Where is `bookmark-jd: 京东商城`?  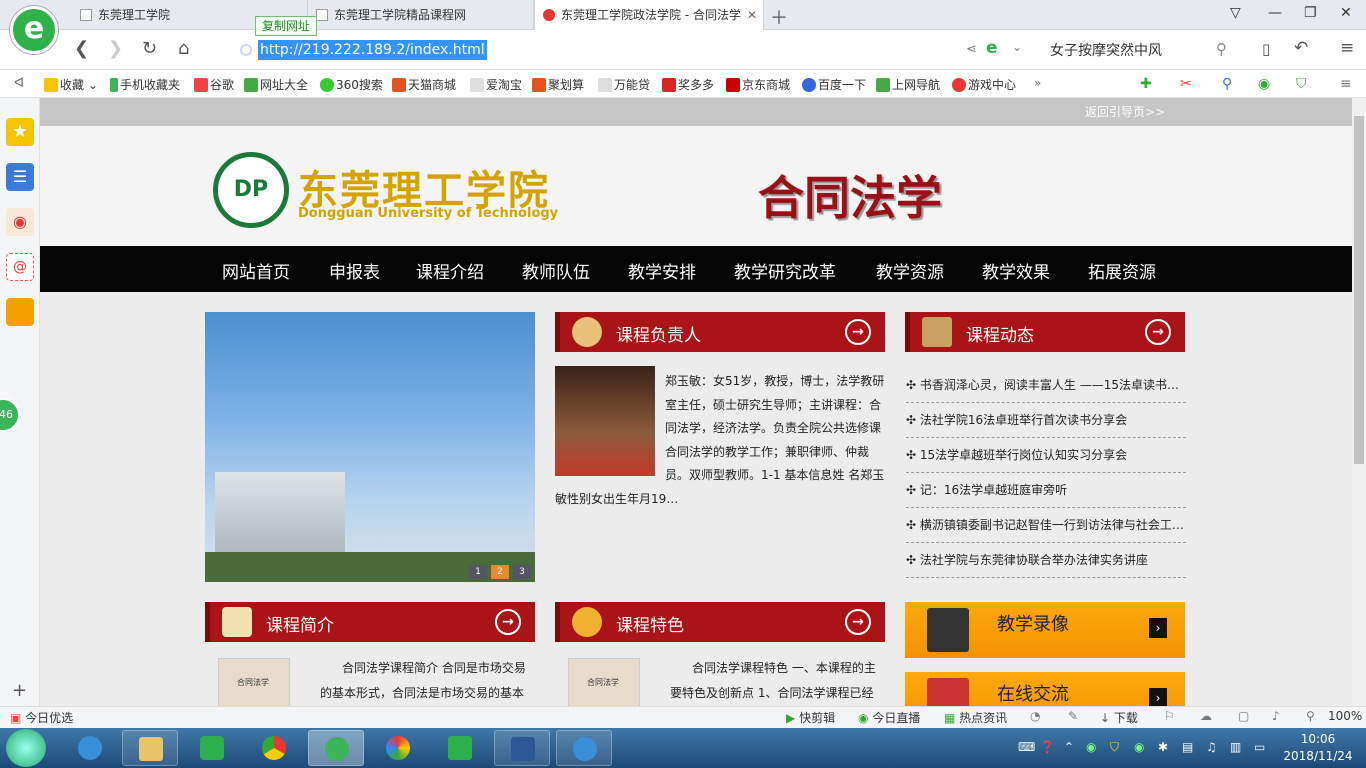 bookmark-jd: 京东商城 is located at coordinates (758, 84).